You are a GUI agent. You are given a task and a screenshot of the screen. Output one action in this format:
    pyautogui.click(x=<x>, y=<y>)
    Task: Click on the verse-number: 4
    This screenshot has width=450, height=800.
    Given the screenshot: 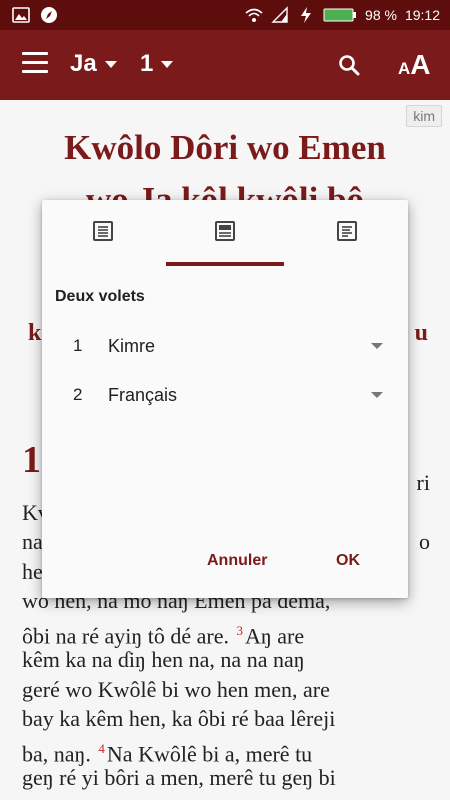 What is the action you would take?
    pyautogui.click(x=101, y=748)
    